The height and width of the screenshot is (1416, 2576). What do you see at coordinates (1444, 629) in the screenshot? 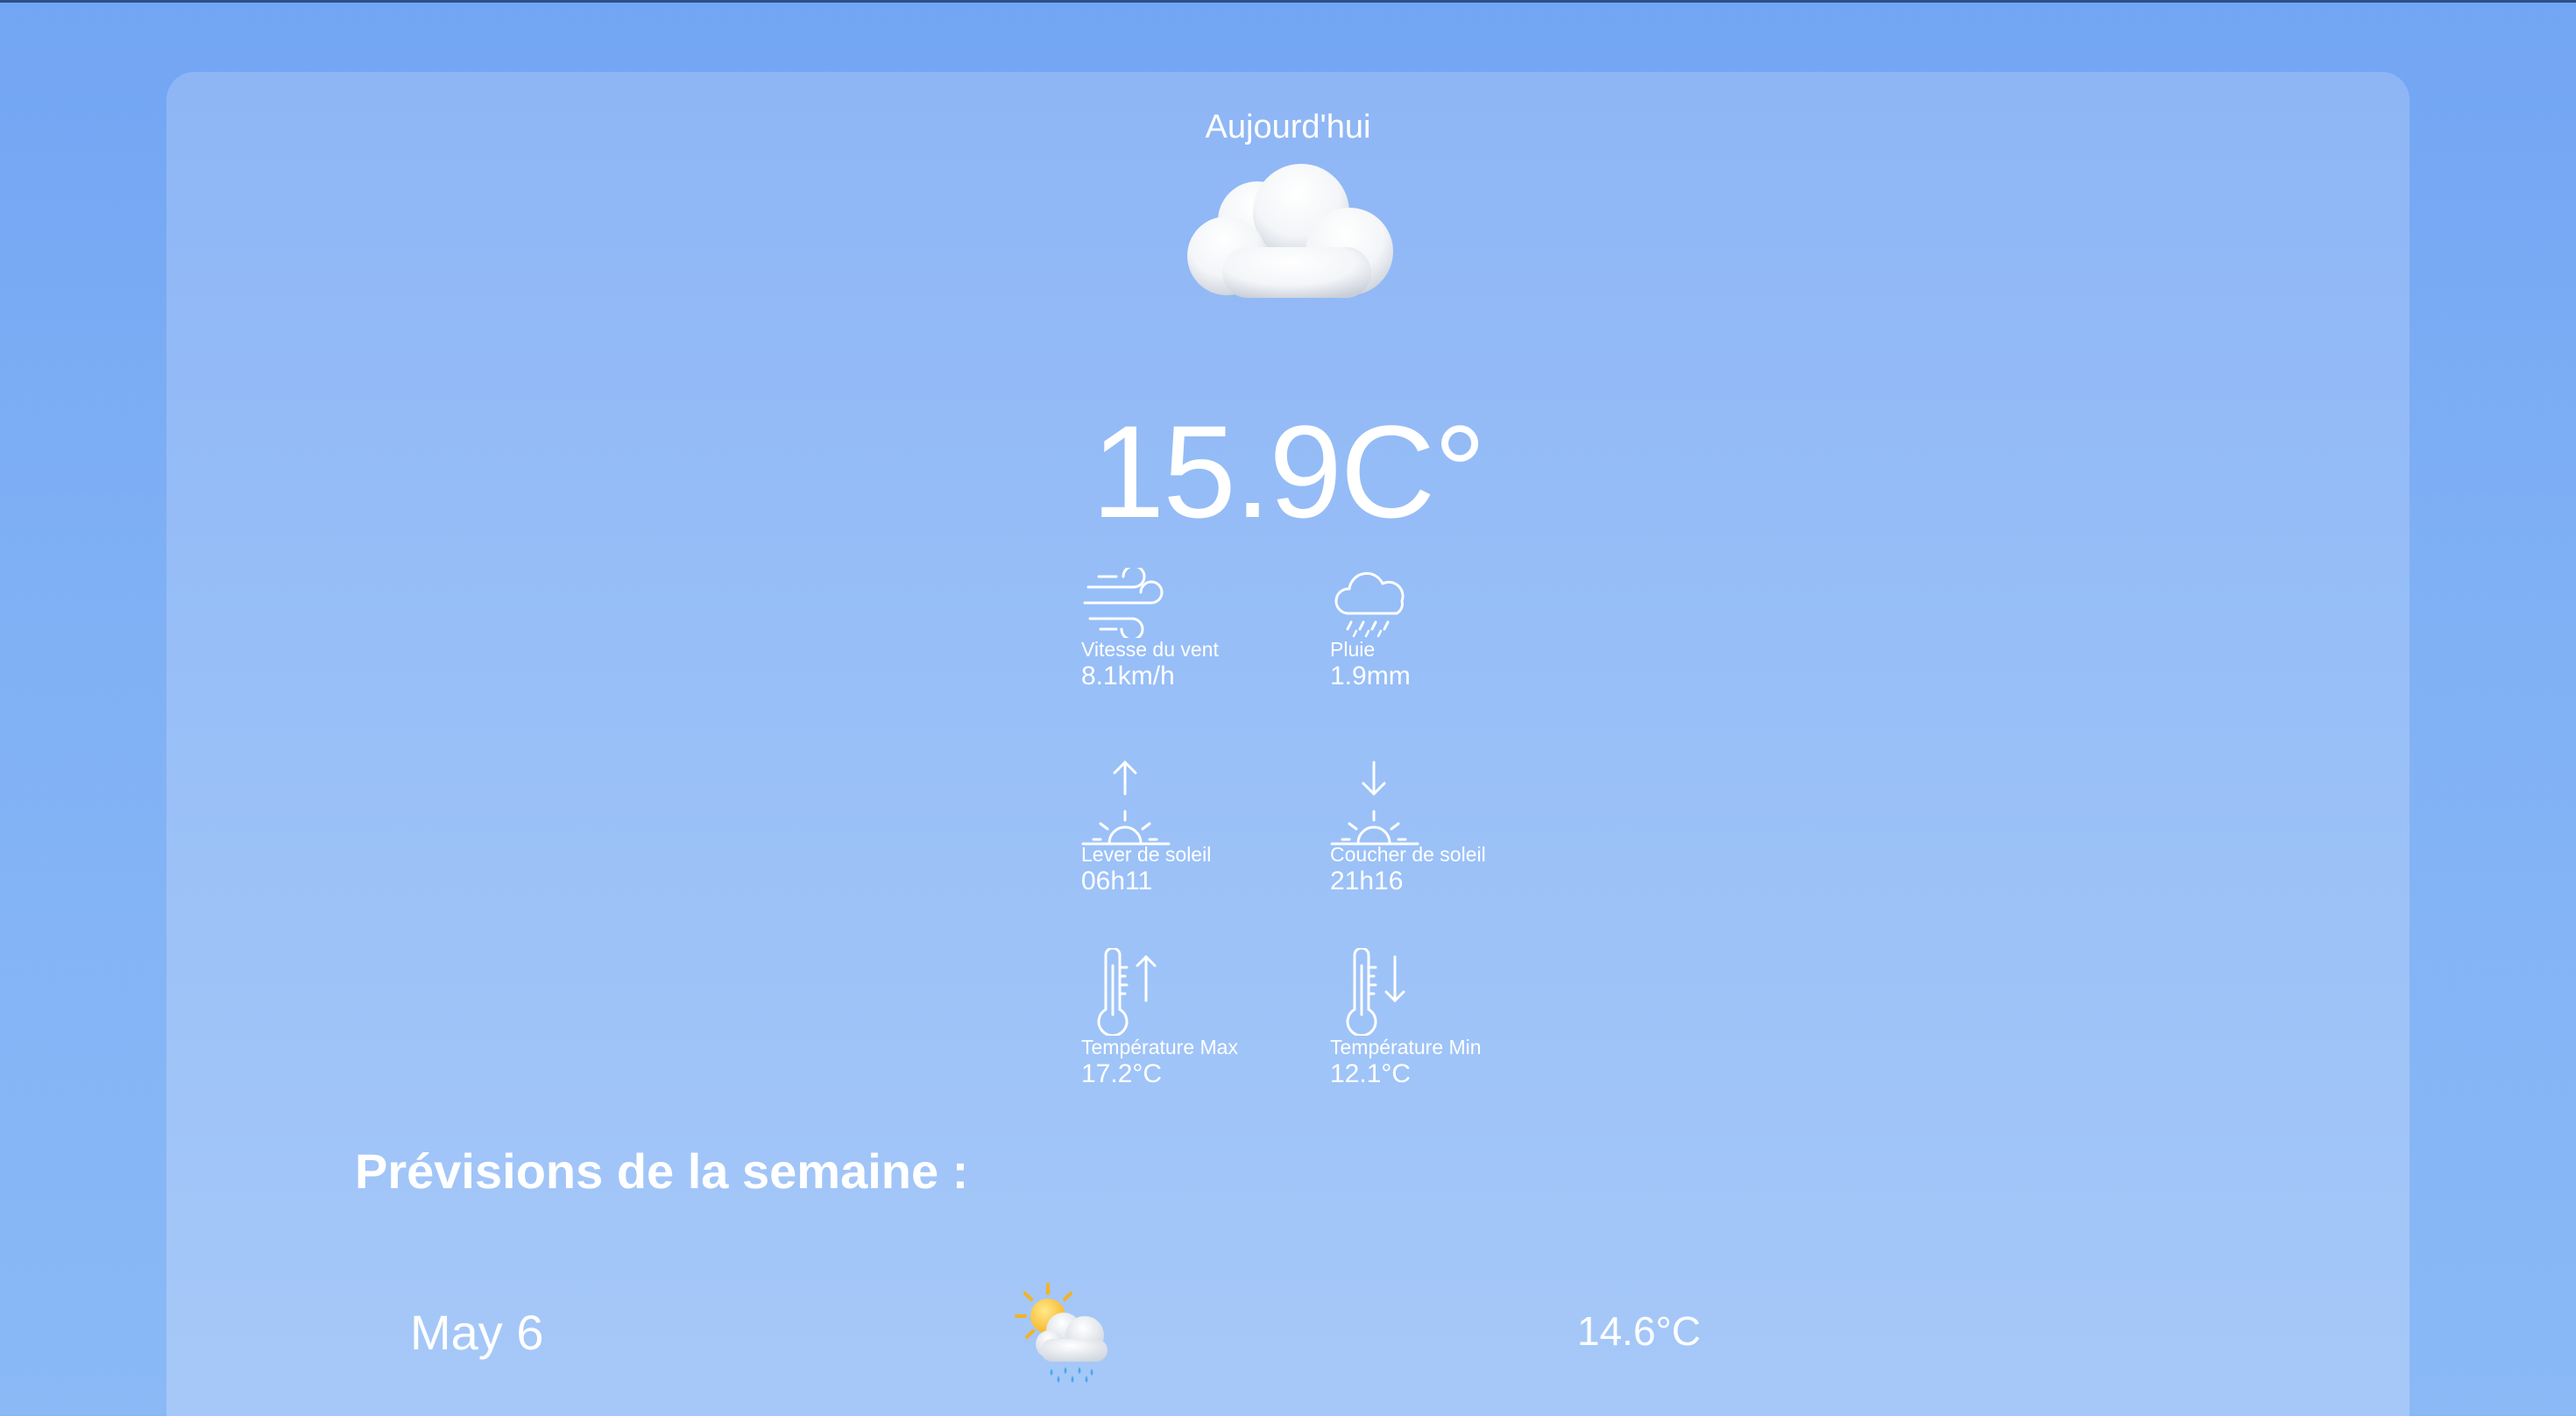
I see `rain-stat: Pluie 1.9mm` at bounding box center [1444, 629].